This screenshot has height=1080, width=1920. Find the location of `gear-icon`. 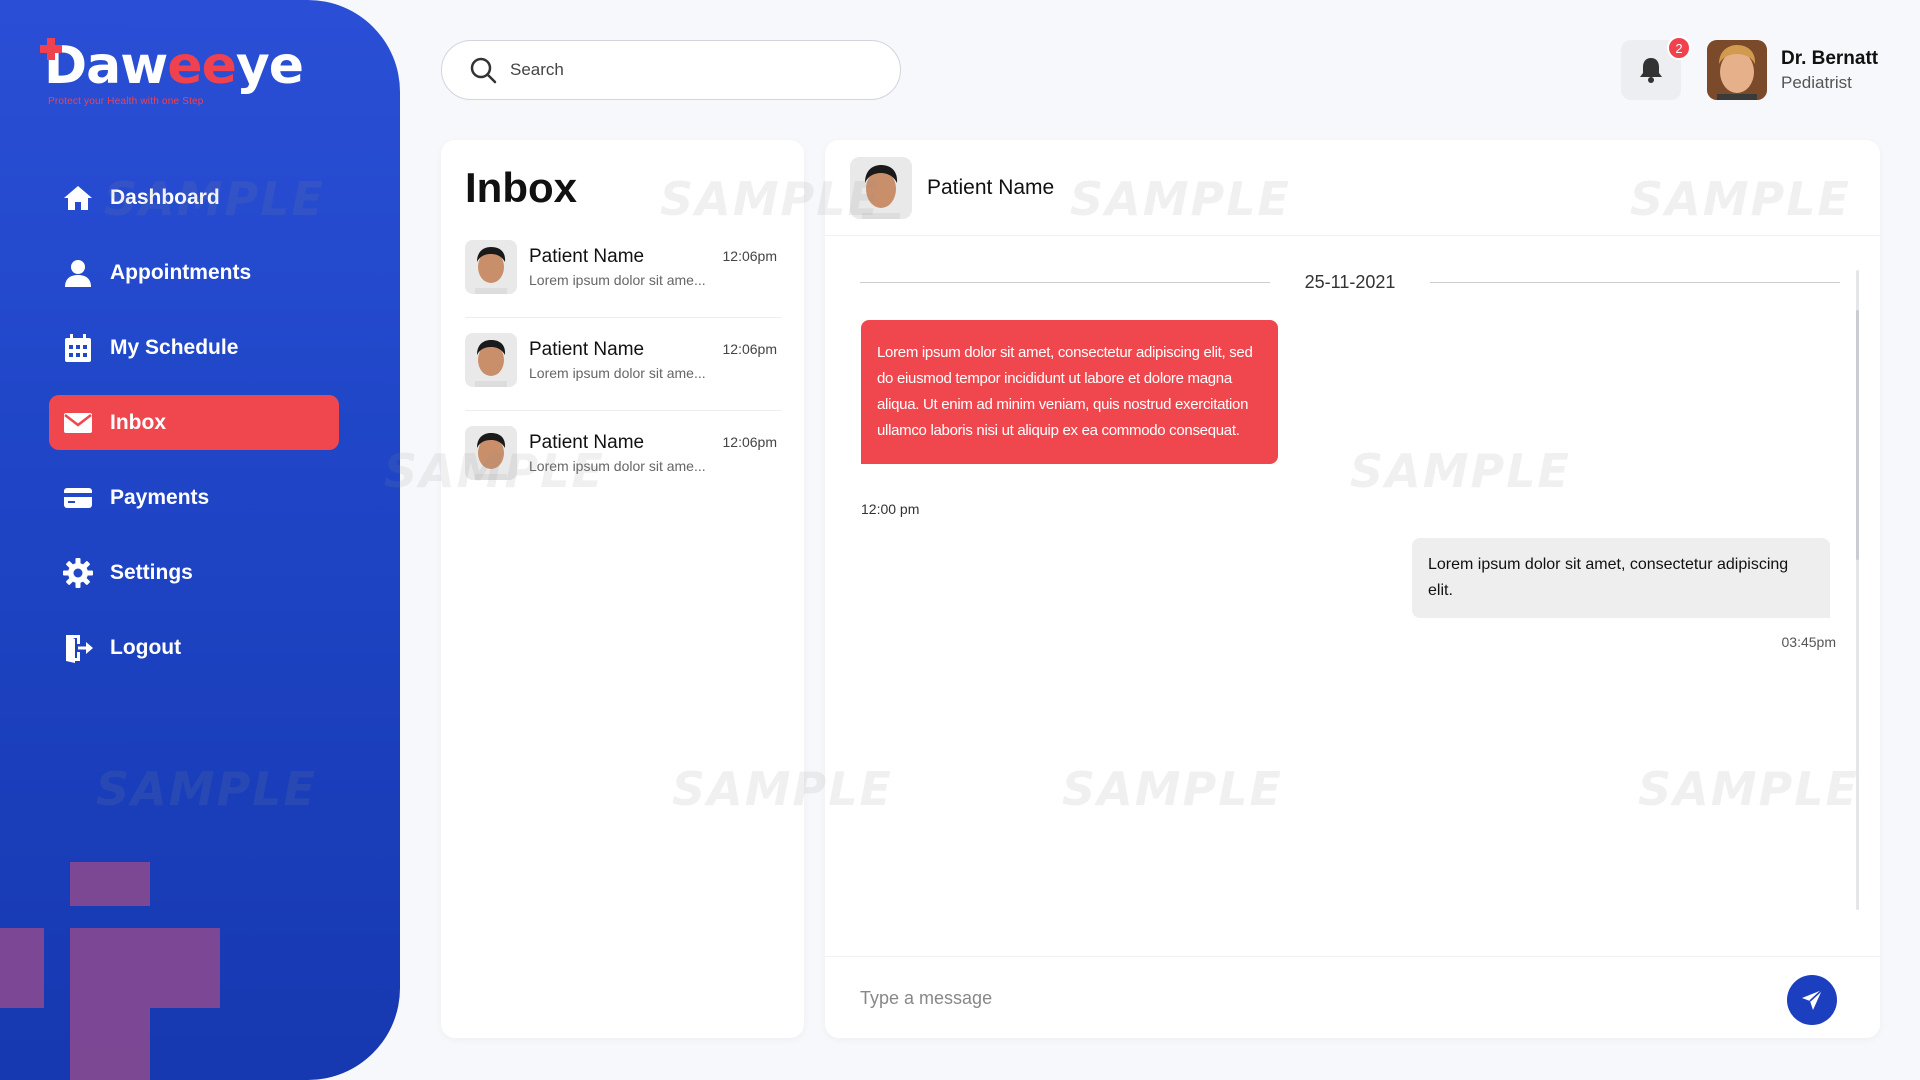

gear-icon is located at coordinates (78, 573).